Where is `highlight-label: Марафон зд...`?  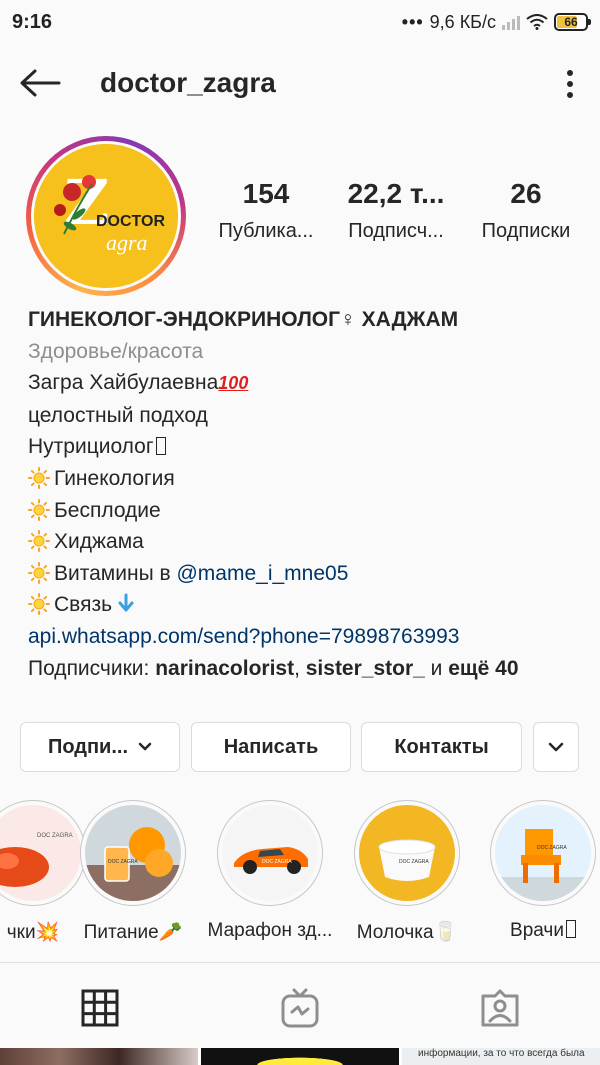 highlight-label: Марафон зд... is located at coordinates (270, 930).